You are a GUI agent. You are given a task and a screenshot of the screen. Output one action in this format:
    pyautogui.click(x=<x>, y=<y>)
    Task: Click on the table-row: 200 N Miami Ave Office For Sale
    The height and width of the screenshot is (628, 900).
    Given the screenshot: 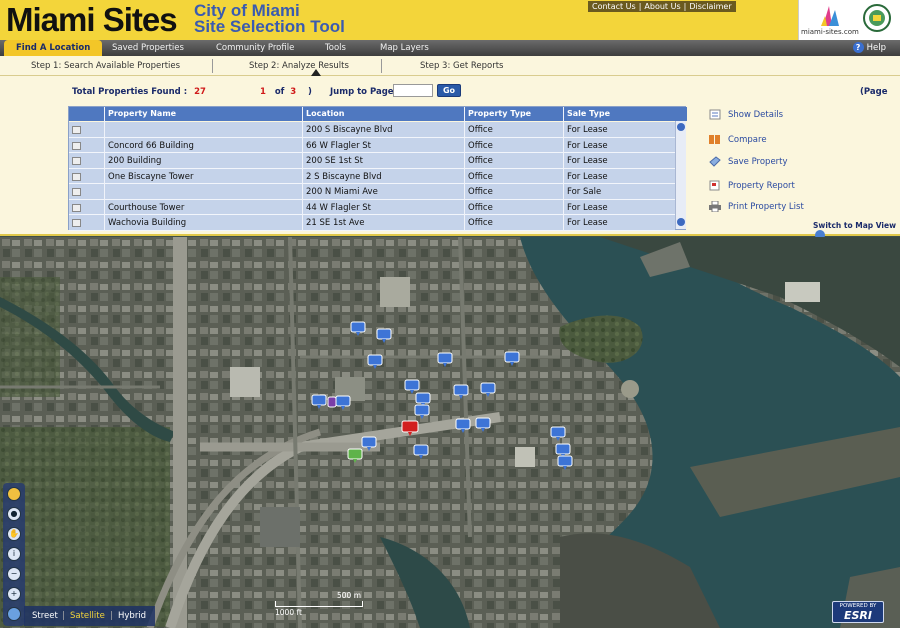 What is the action you would take?
    pyautogui.click(x=372, y=192)
    